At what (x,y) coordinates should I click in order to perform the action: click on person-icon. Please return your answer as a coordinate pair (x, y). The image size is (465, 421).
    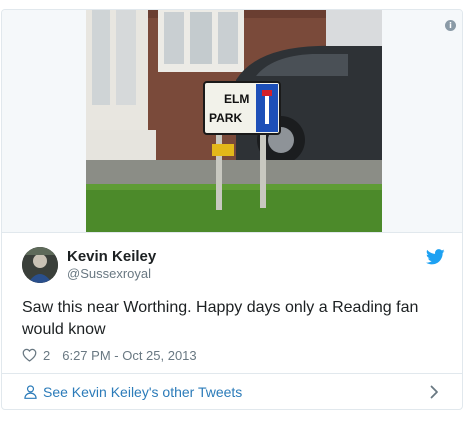
    Looking at the image, I should click on (30, 392).